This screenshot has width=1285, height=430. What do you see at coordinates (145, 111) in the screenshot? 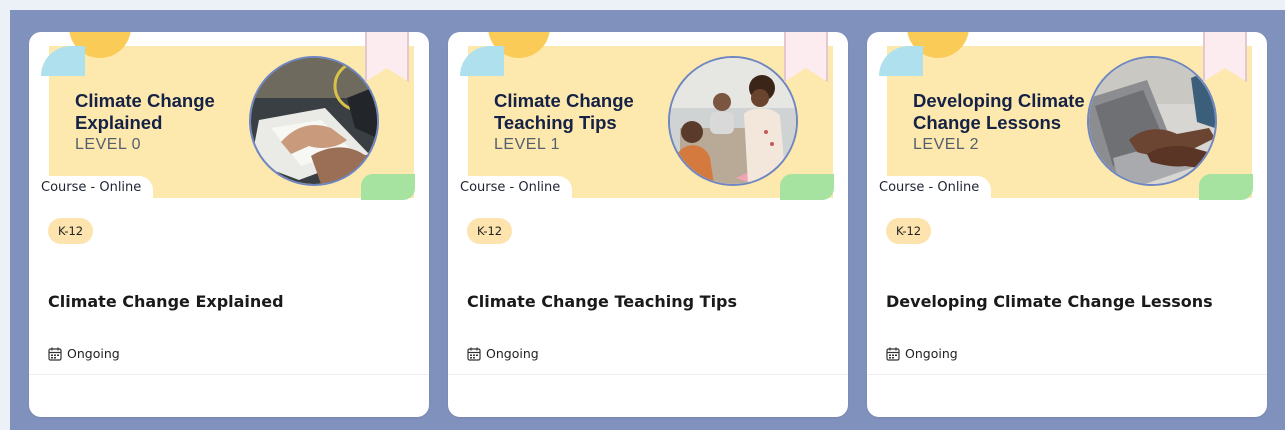
I see `banner-title: Climate Change Explained` at bounding box center [145, 111].